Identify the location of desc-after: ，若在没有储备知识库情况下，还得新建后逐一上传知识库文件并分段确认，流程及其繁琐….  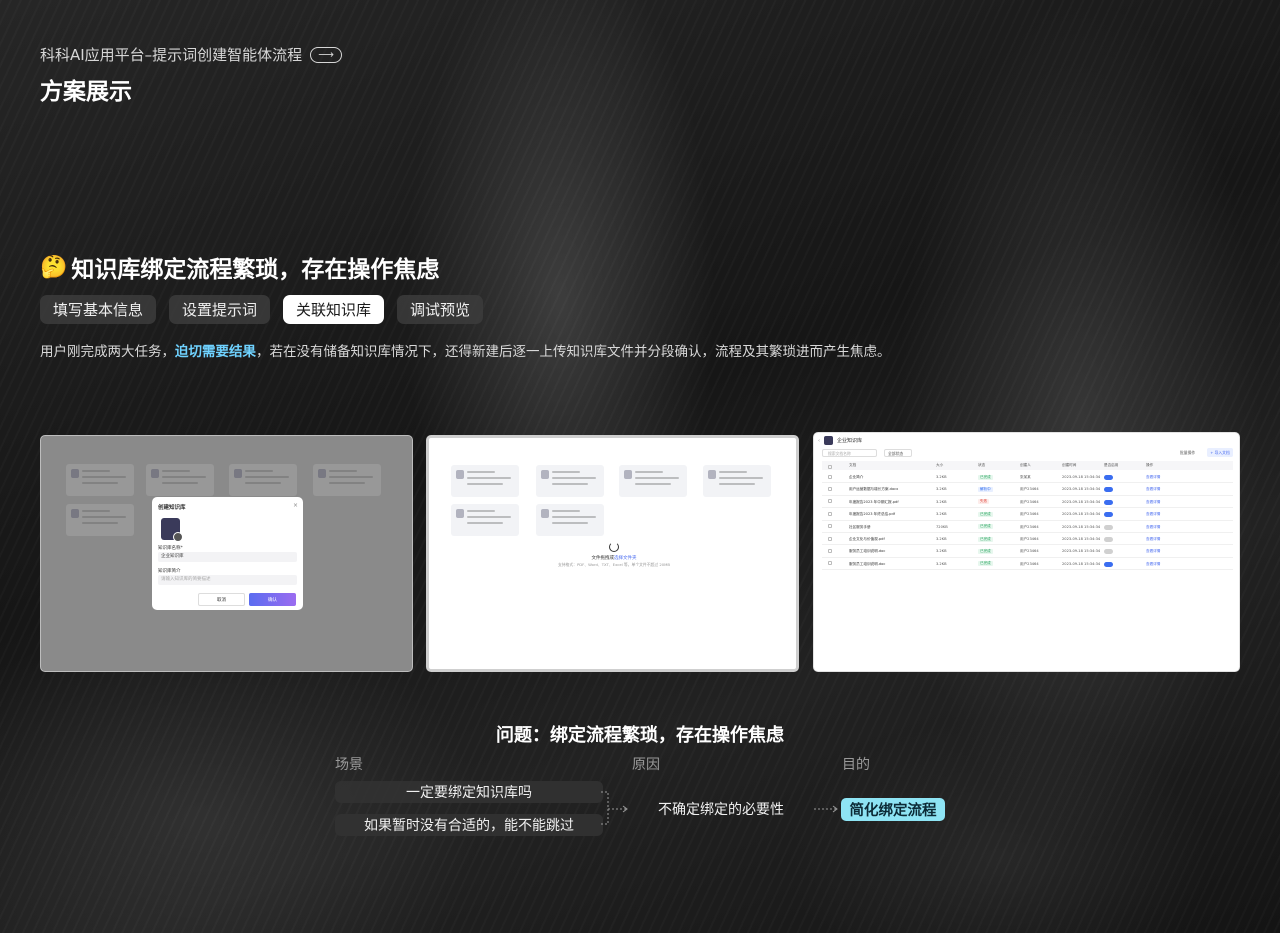
(573, 352).